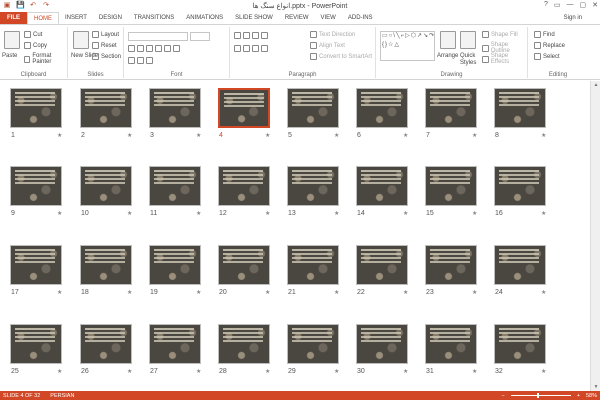 This screenshot has height=400, width=600. I want to click on find-button: Find, so click(544, 34).